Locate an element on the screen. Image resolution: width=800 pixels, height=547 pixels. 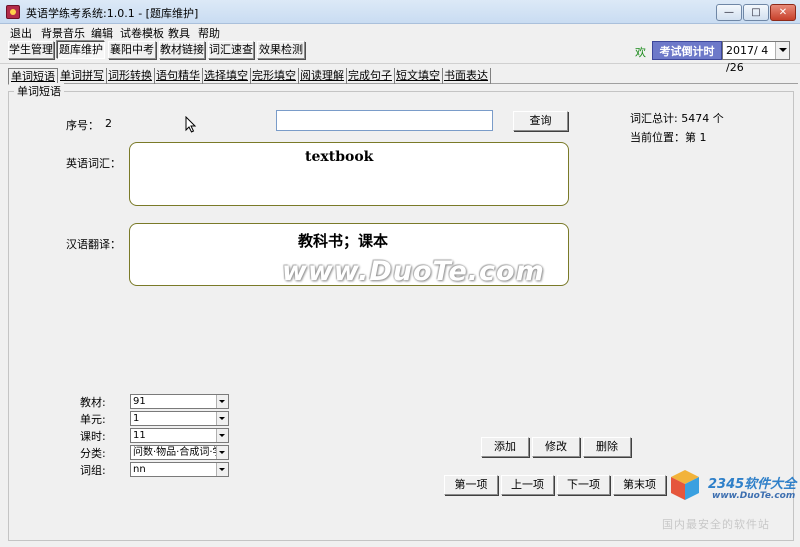
next-record-button: 下一项 is located at coordinates (583, 485).